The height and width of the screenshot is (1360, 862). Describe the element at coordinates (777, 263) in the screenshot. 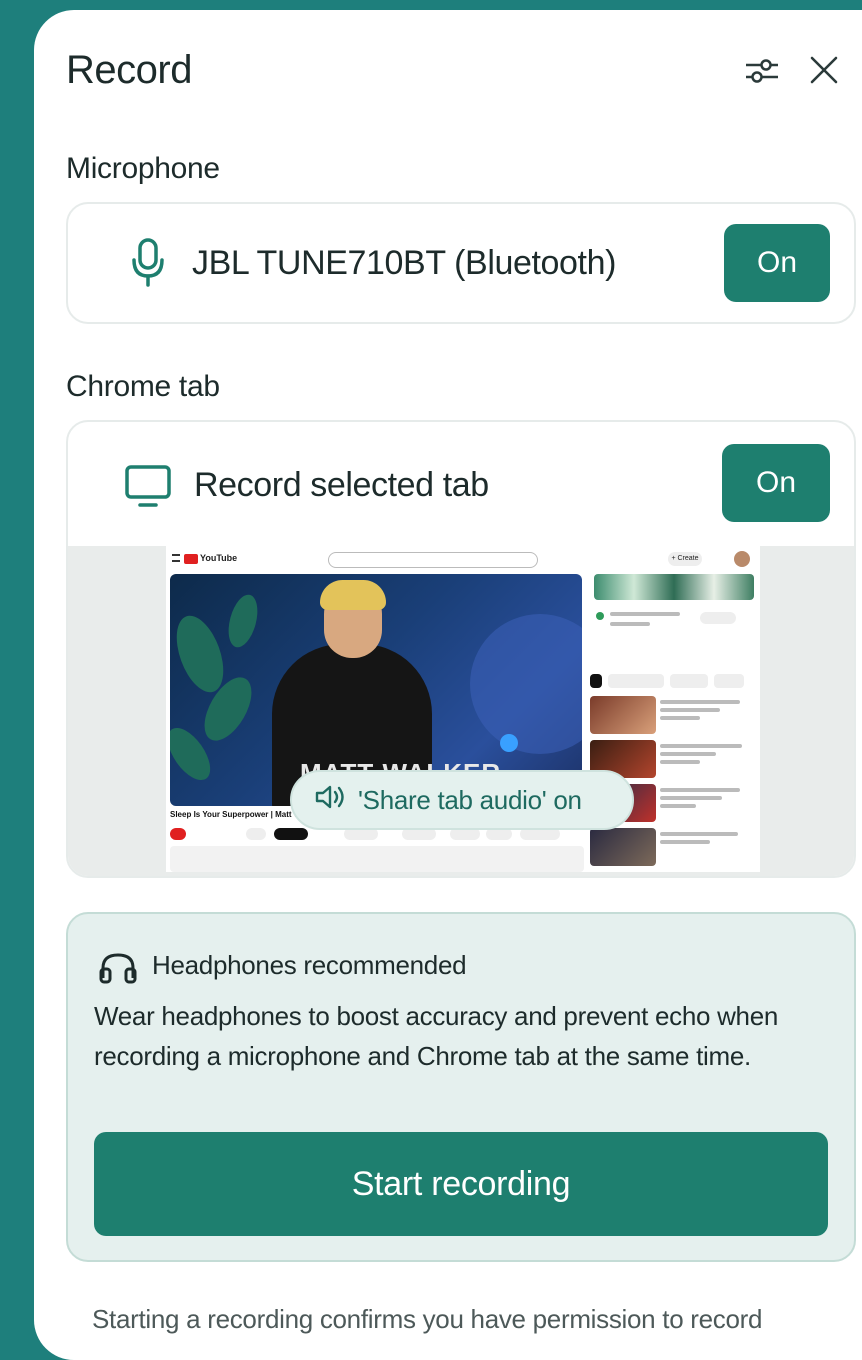

I see `microphone-toggle-button: On` at that location.